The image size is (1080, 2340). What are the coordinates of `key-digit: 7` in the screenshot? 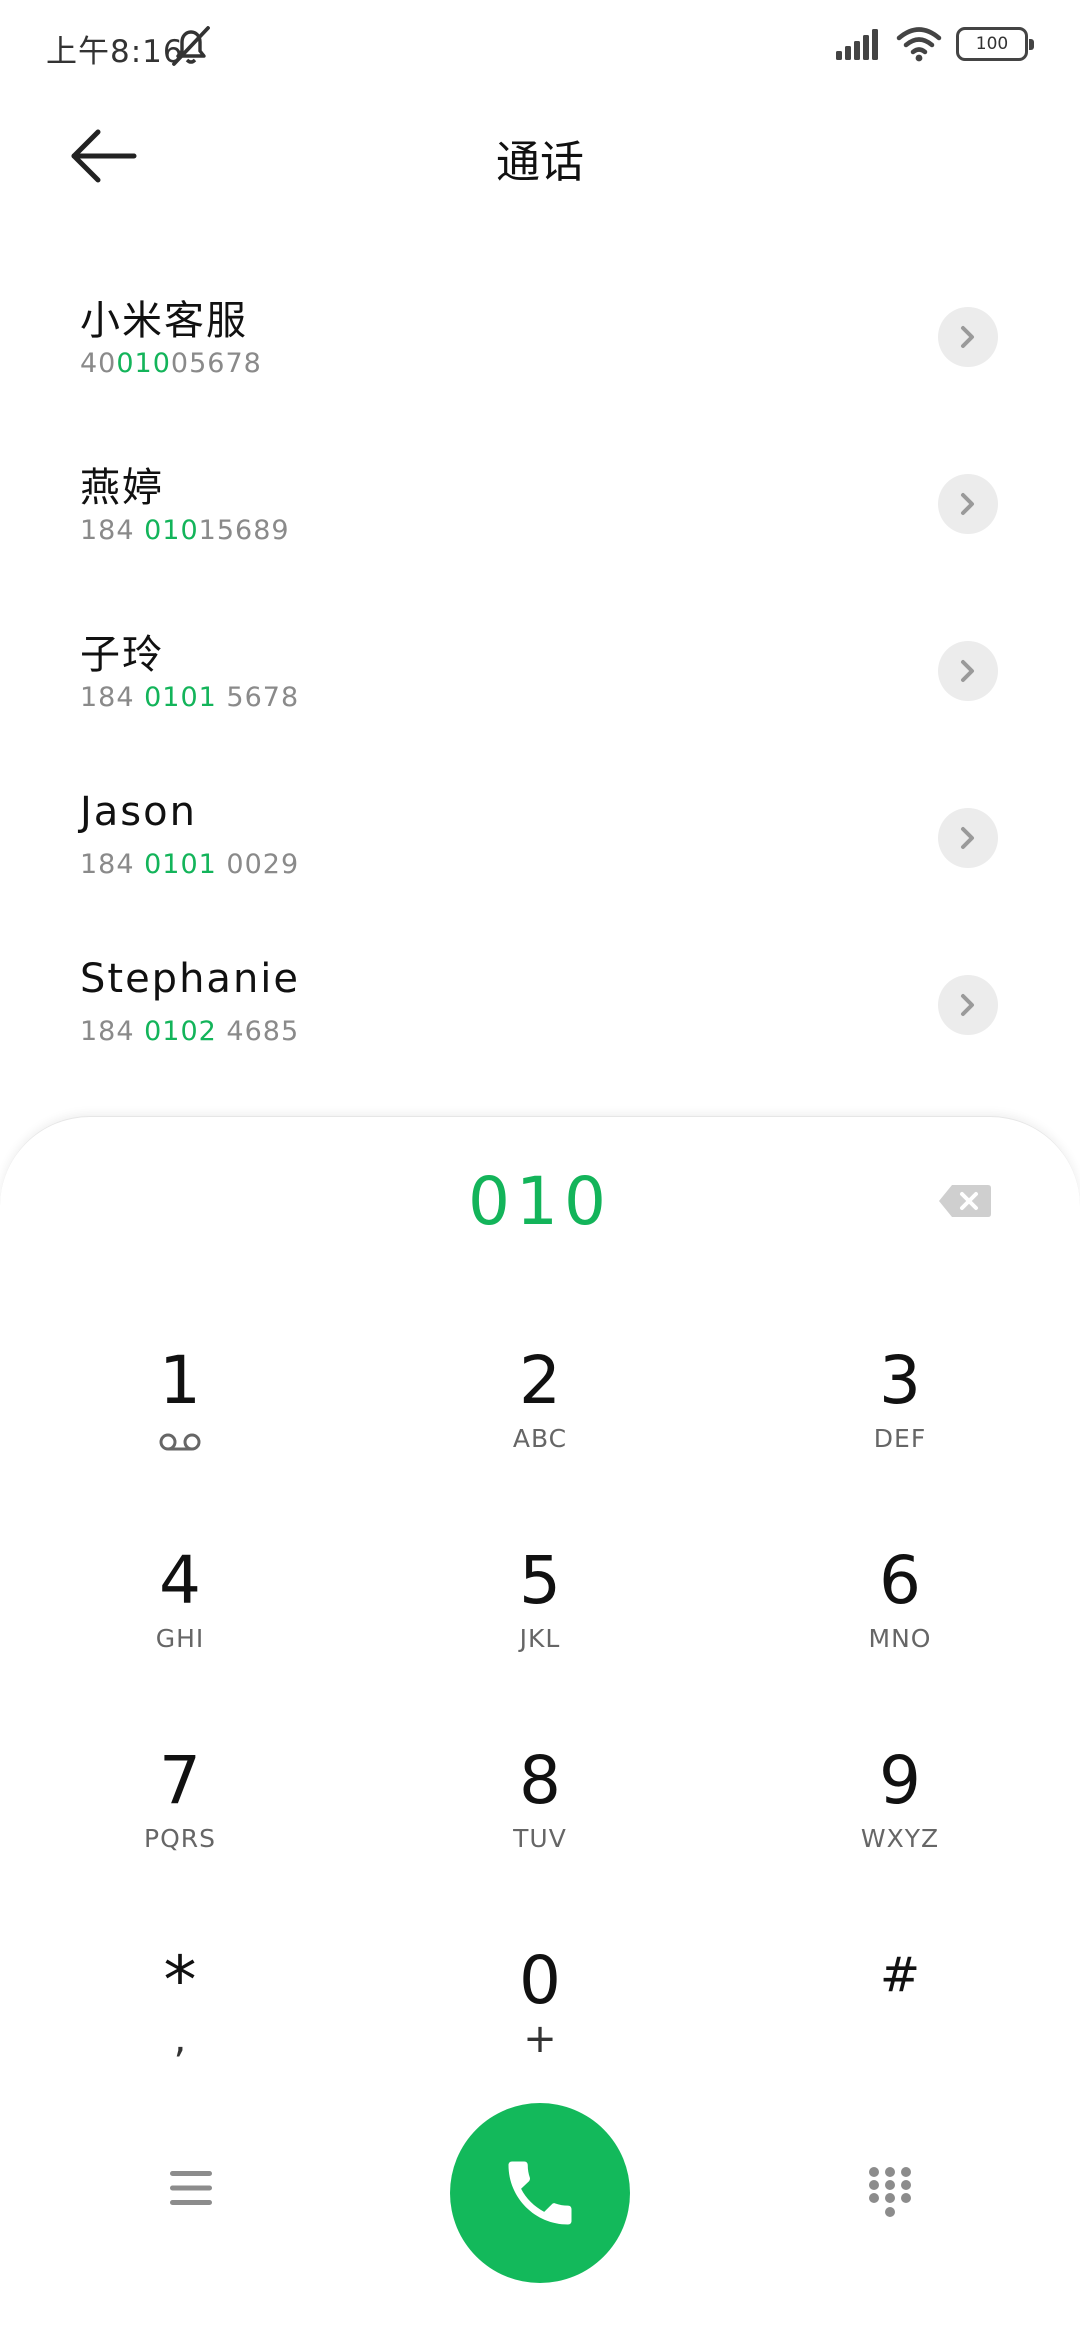 It's located at (180, 1780).